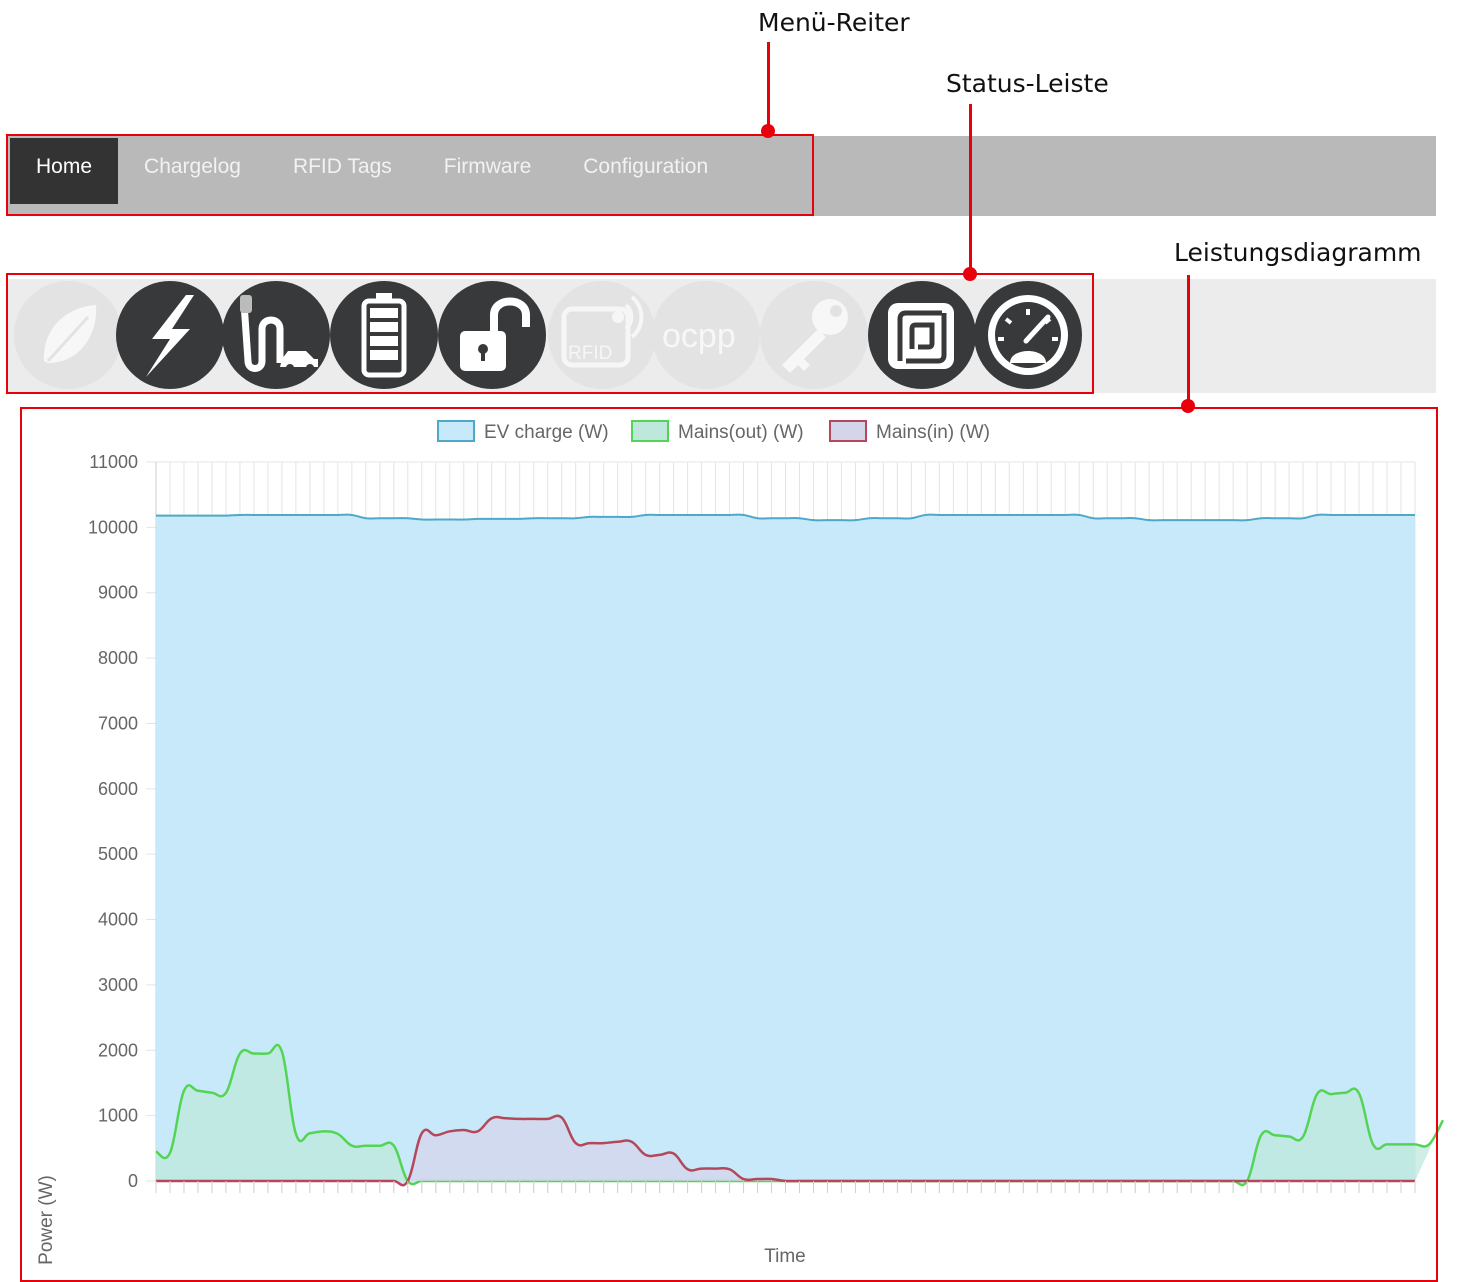 Image resolution: width=1469 pixels, height=1282 pixels. Describe the element at coordinates (1027, 83) in the screenshot. I see `annotation-status-label: Status-Leiste` at that location.